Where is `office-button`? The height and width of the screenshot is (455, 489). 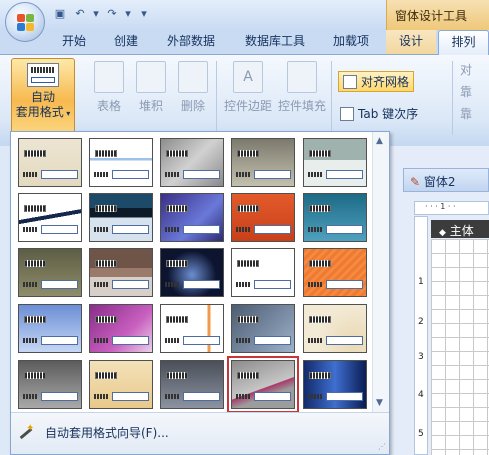
office-button is located at coordinates (25, 22).